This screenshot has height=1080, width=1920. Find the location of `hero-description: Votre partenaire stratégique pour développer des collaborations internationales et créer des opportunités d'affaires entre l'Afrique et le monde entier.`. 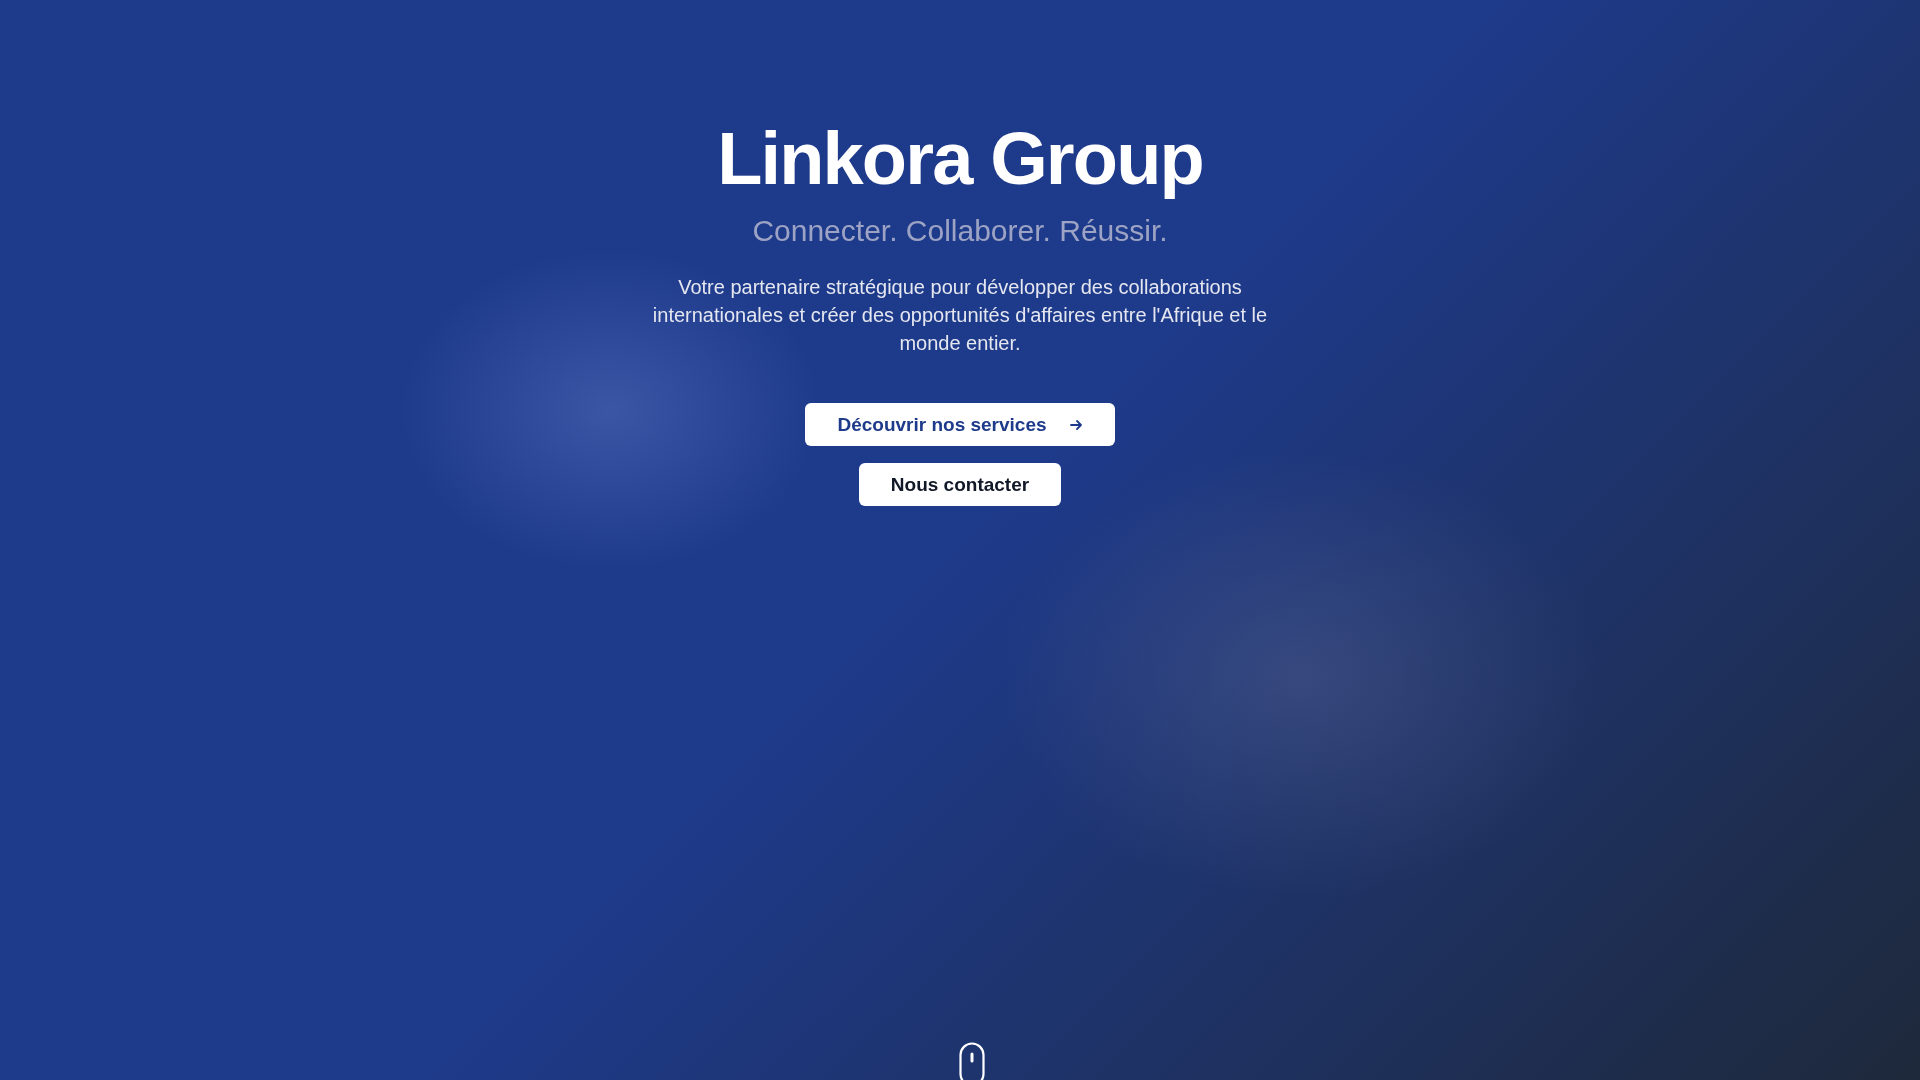

hero-description: Votre partenaire stratégique pour développer des collaborations internationales et créer des opportunités d'affaires entre l'Afrique et le monde entier. is located at coordinates (960, 316).